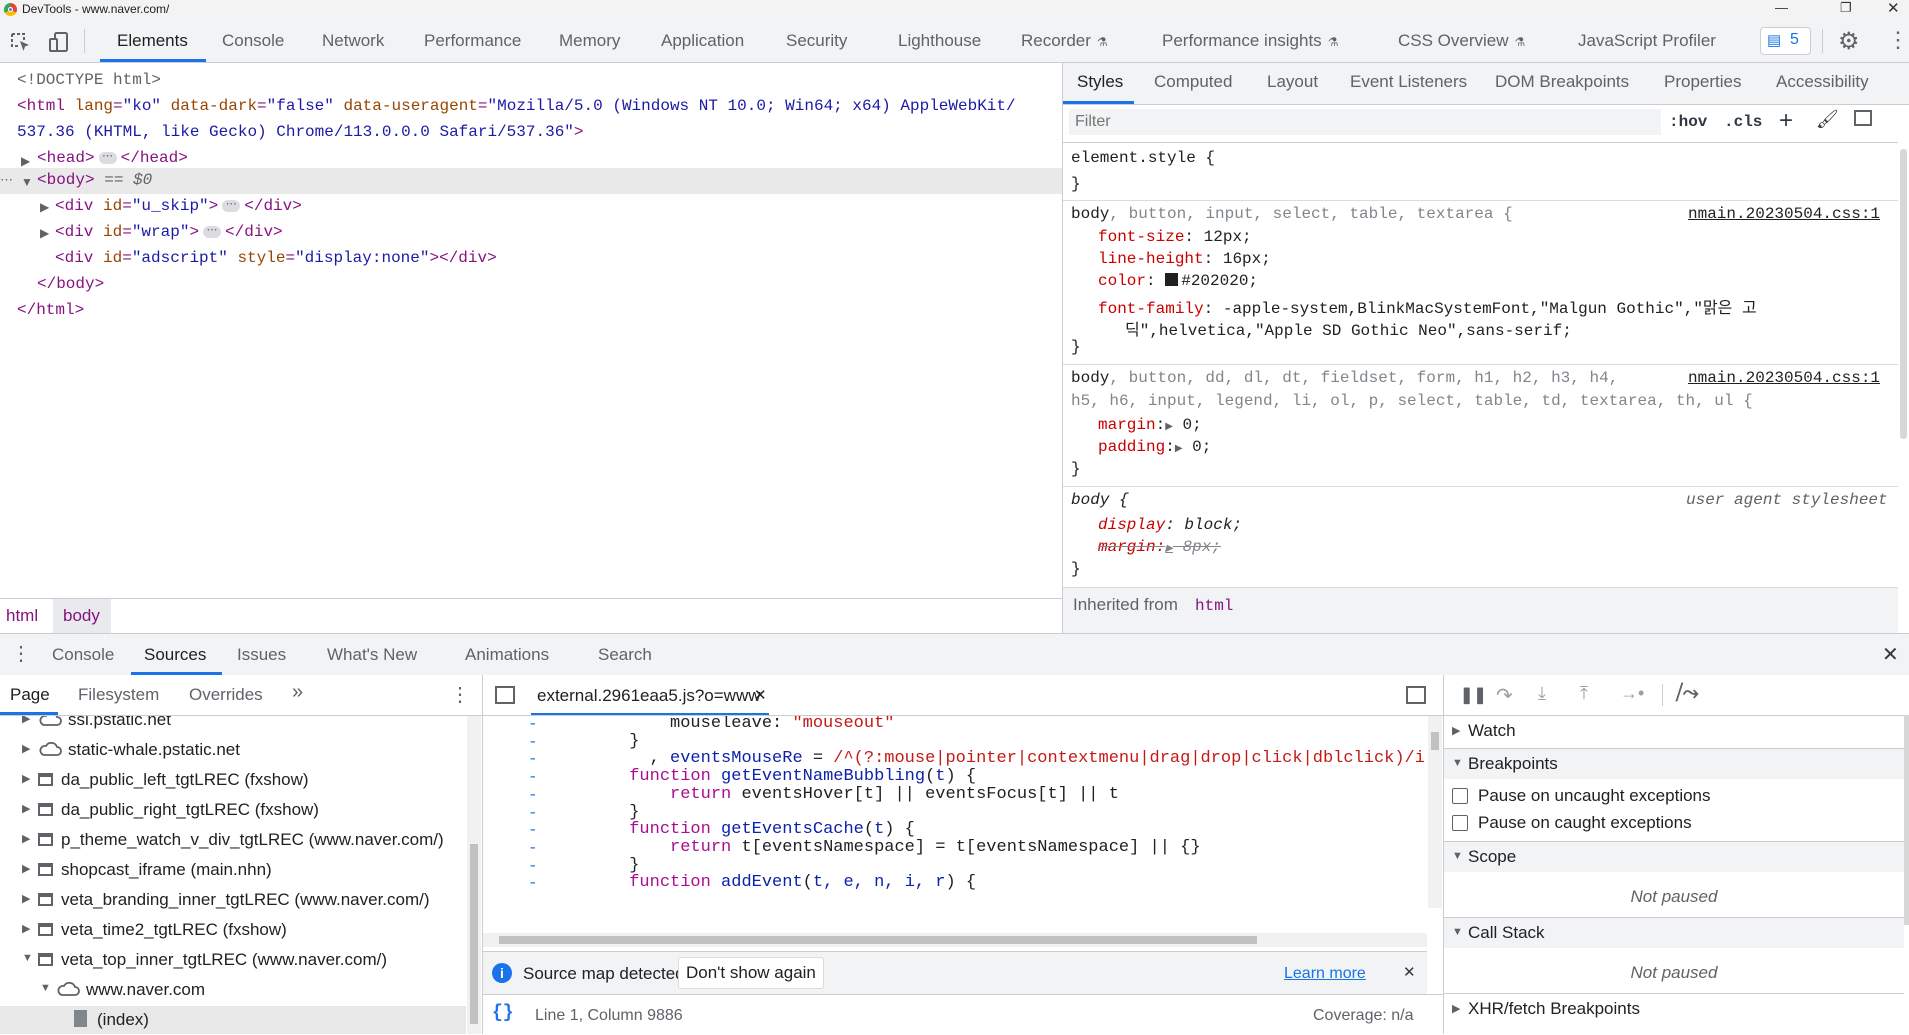 The height and width of the screenshot is (1035, 1909). I want to click on close-window-icon: ✕, so click(1893, 8).